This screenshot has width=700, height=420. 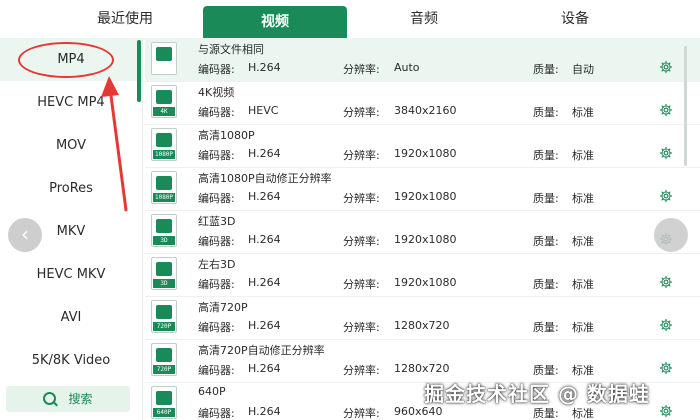 I want to click on preset-name: 与源文件相同, so click(x=231, y=49).